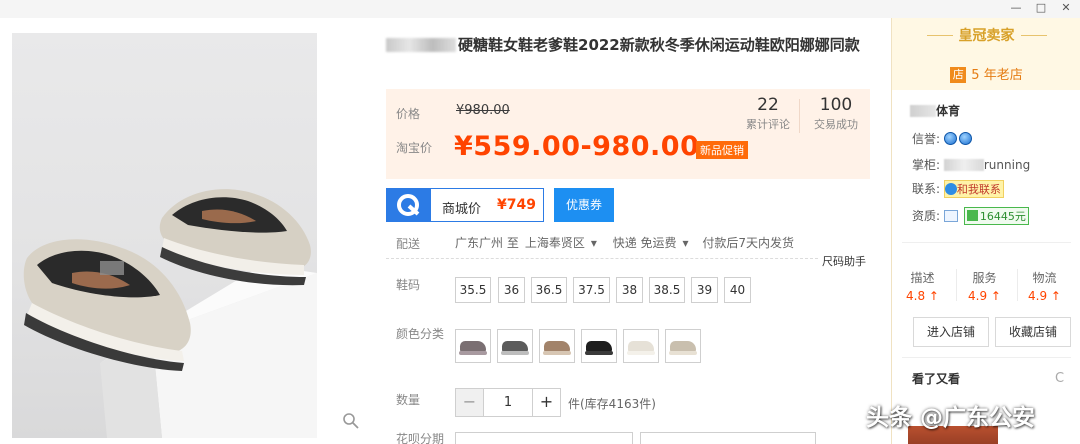  I want to click on coupon-button: 优惠券, so click(584, 205).